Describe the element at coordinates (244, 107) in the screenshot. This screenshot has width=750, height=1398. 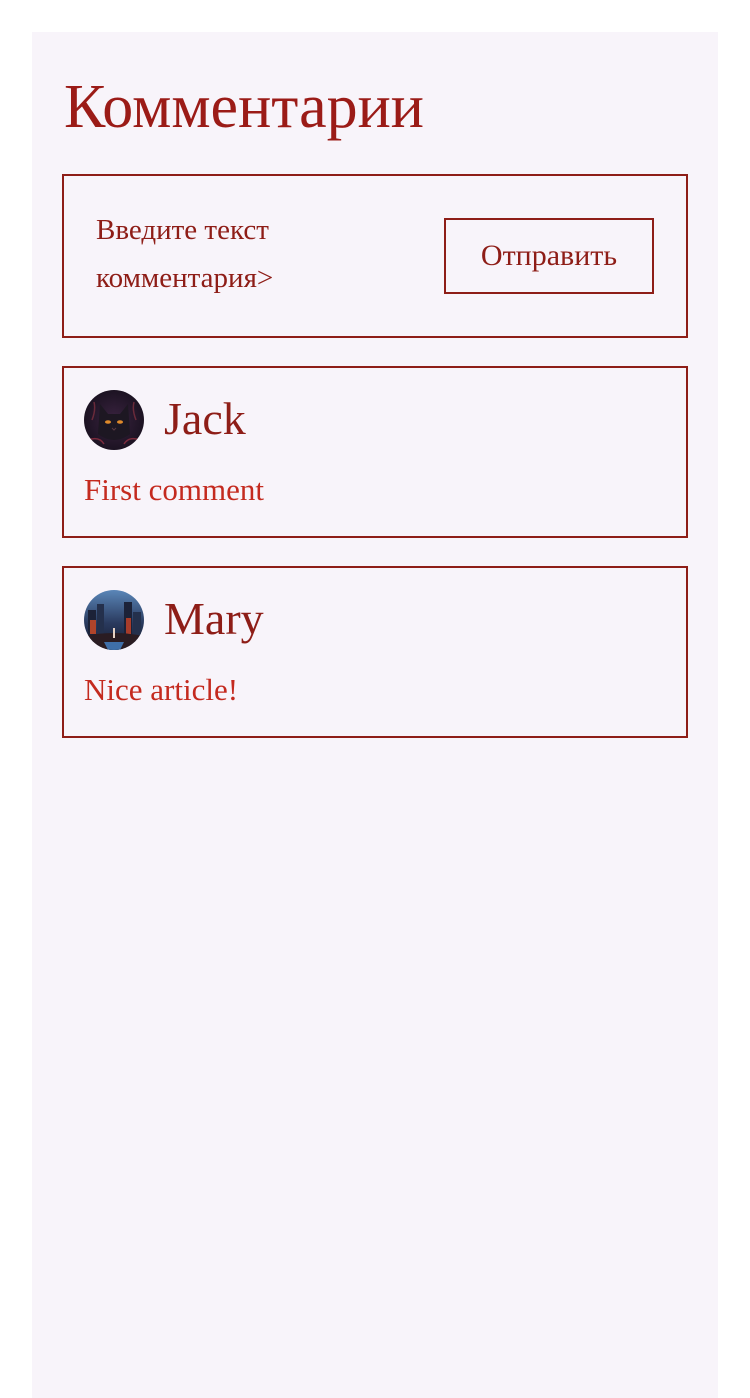
I see `page-title: Комментарии` at that location.